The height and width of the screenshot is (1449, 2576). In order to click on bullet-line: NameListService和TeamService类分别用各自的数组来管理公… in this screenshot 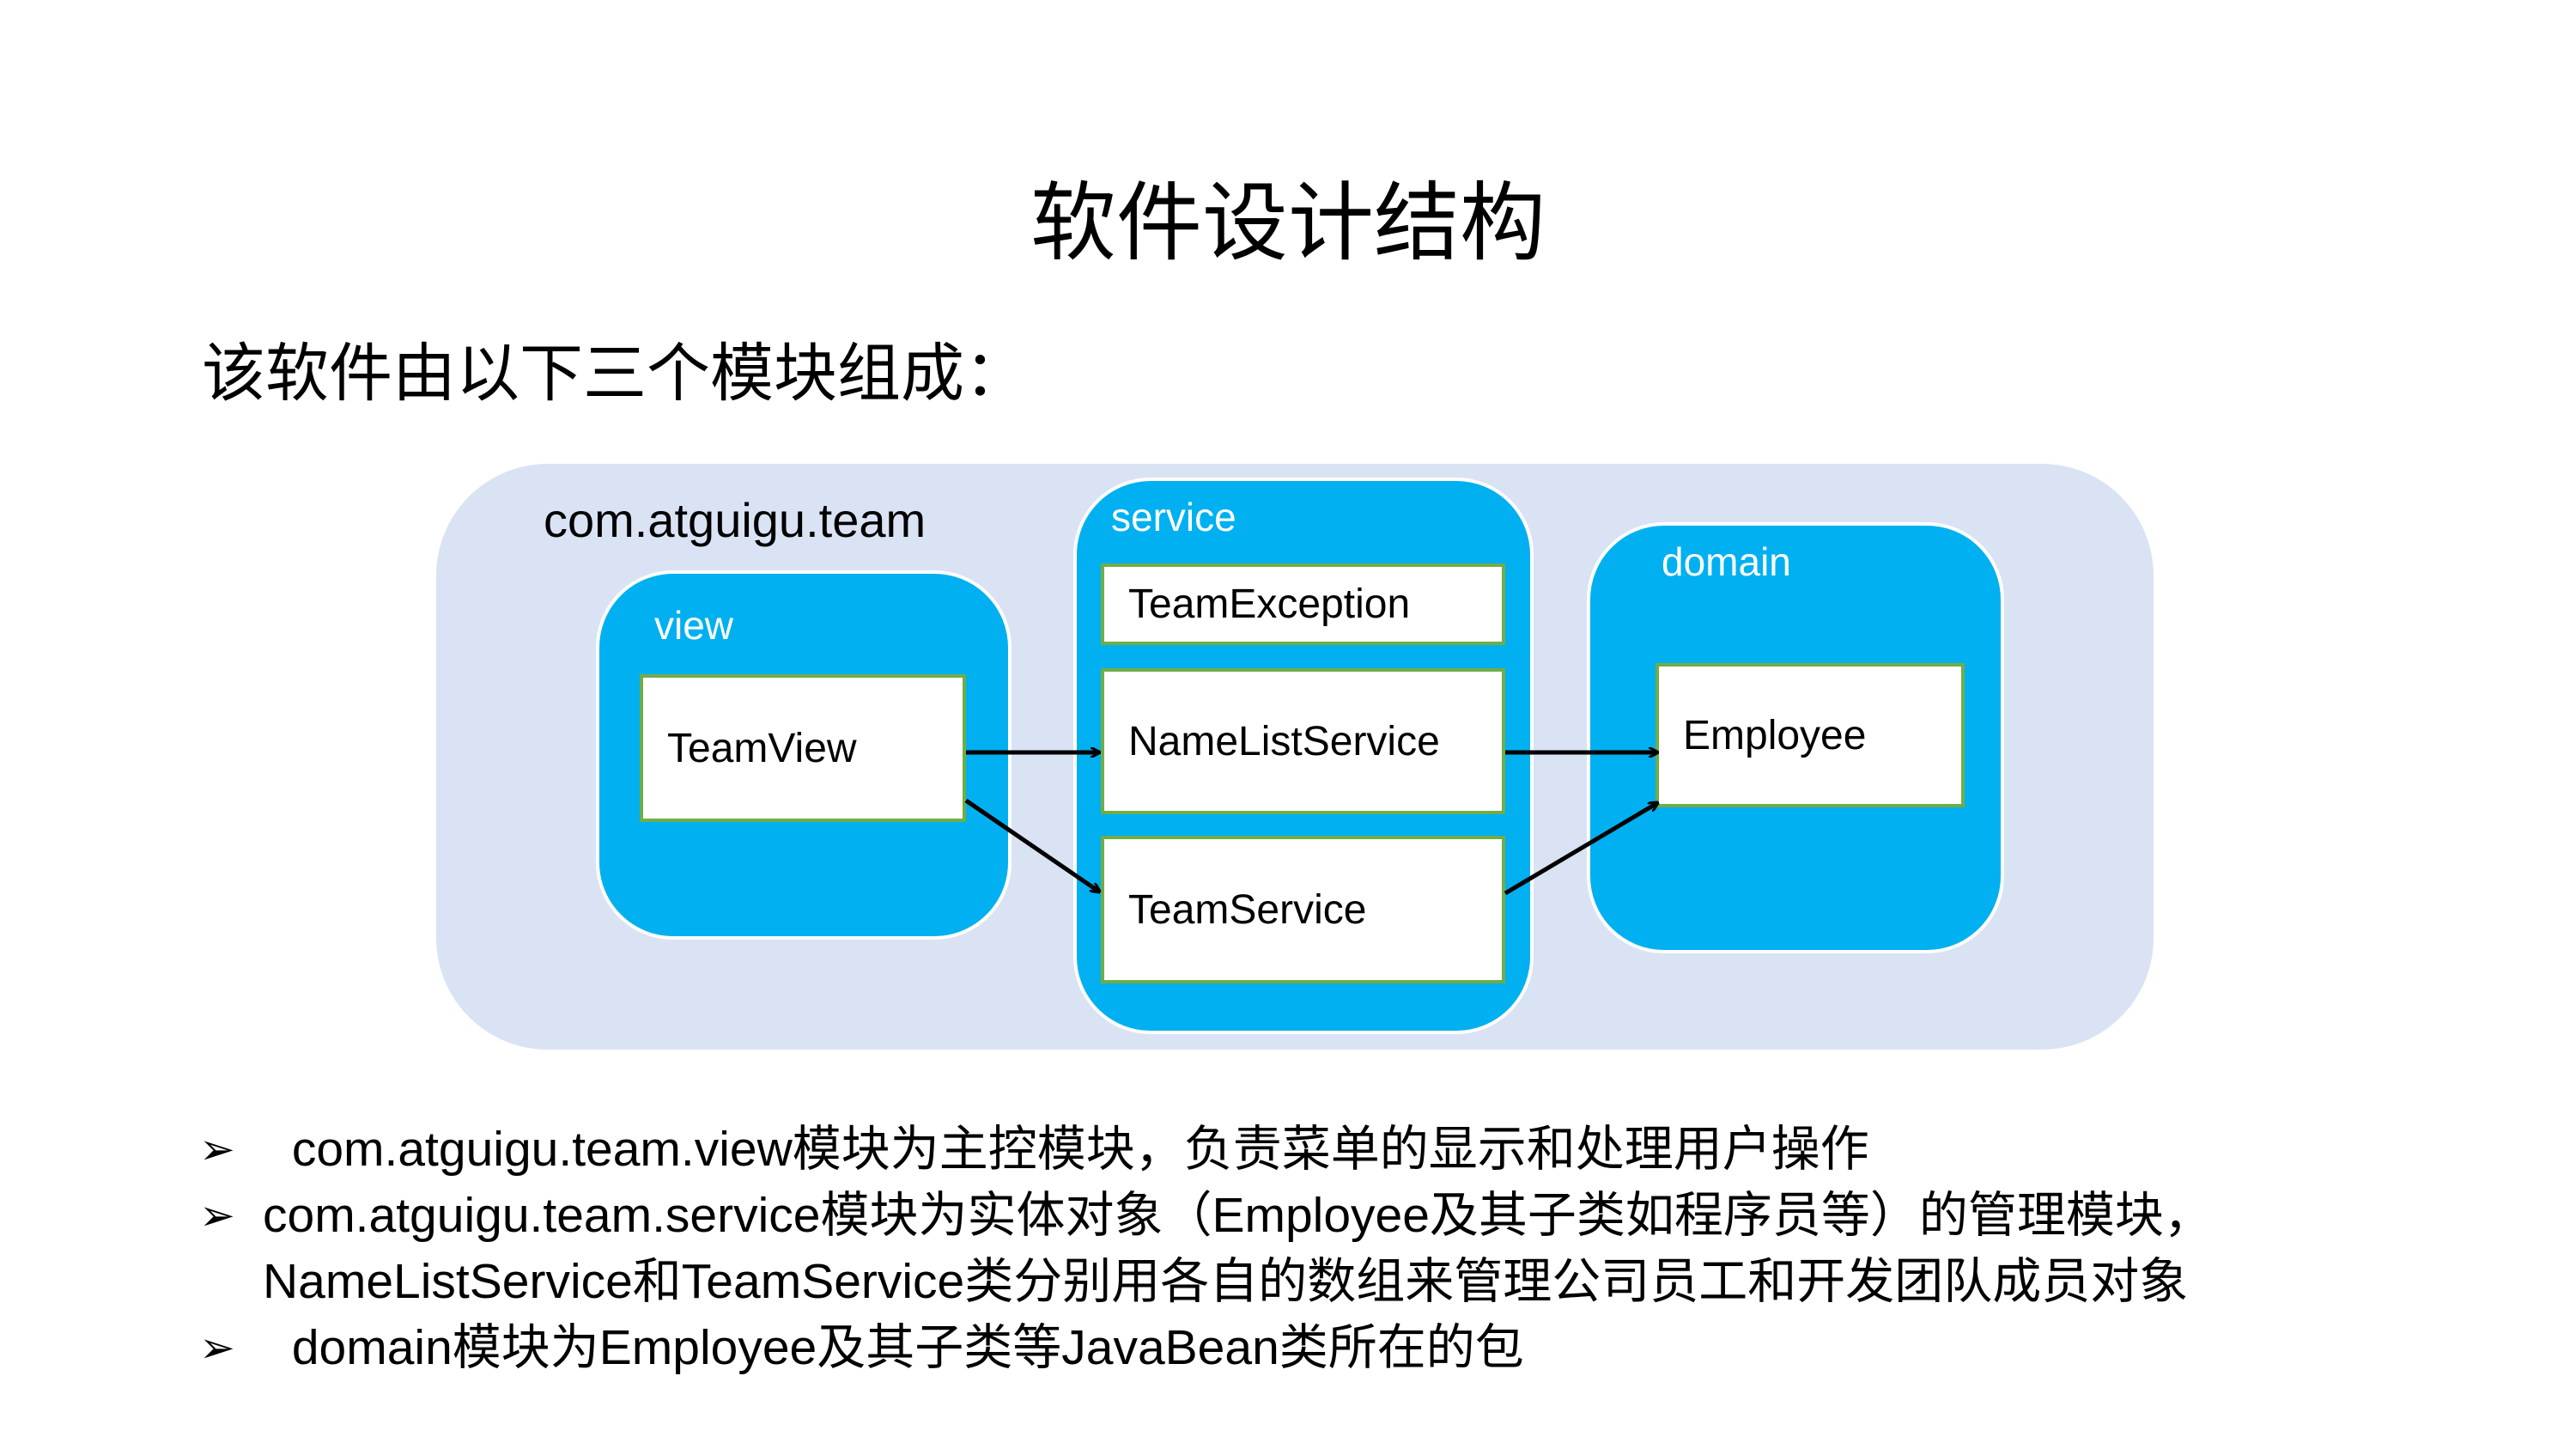, I will do `click(1226, 1281)`.